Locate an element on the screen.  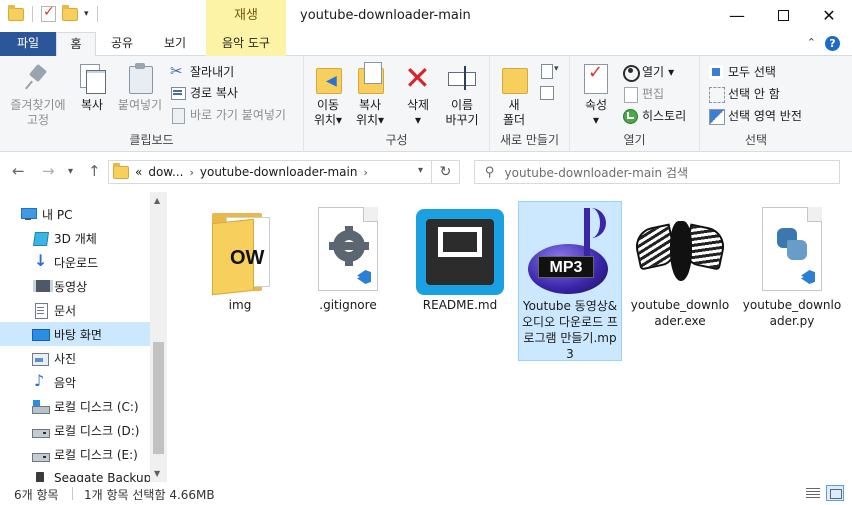
tab-file: 파일 is located at coordinates (28, 44).